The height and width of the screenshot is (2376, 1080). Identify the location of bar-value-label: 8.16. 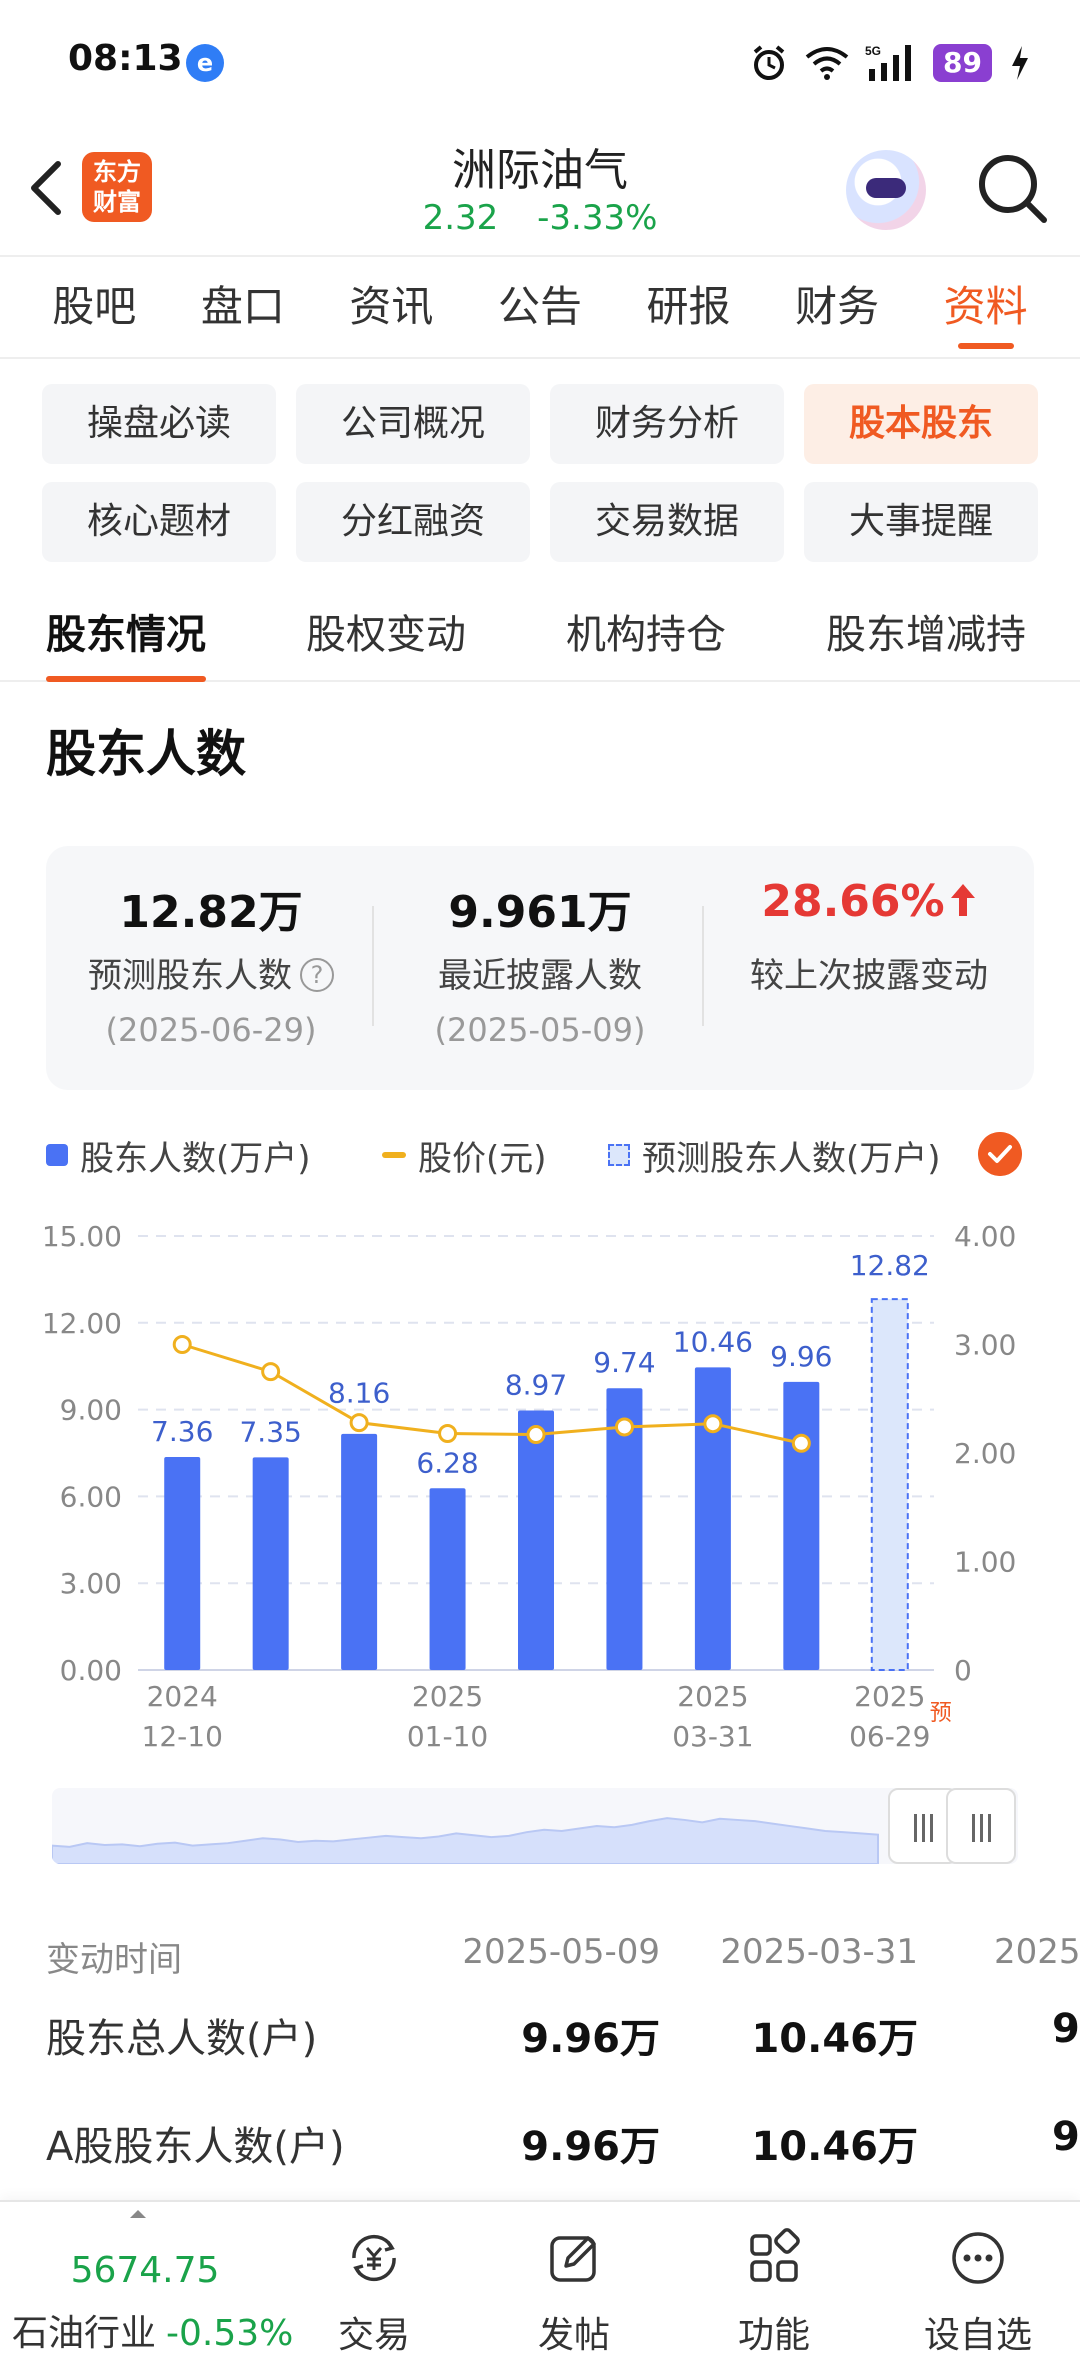
(359, 1393).